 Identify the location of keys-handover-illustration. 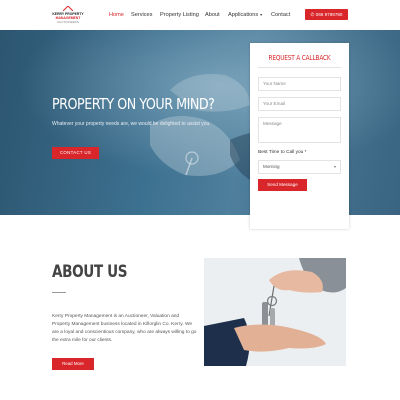
(275, 312).